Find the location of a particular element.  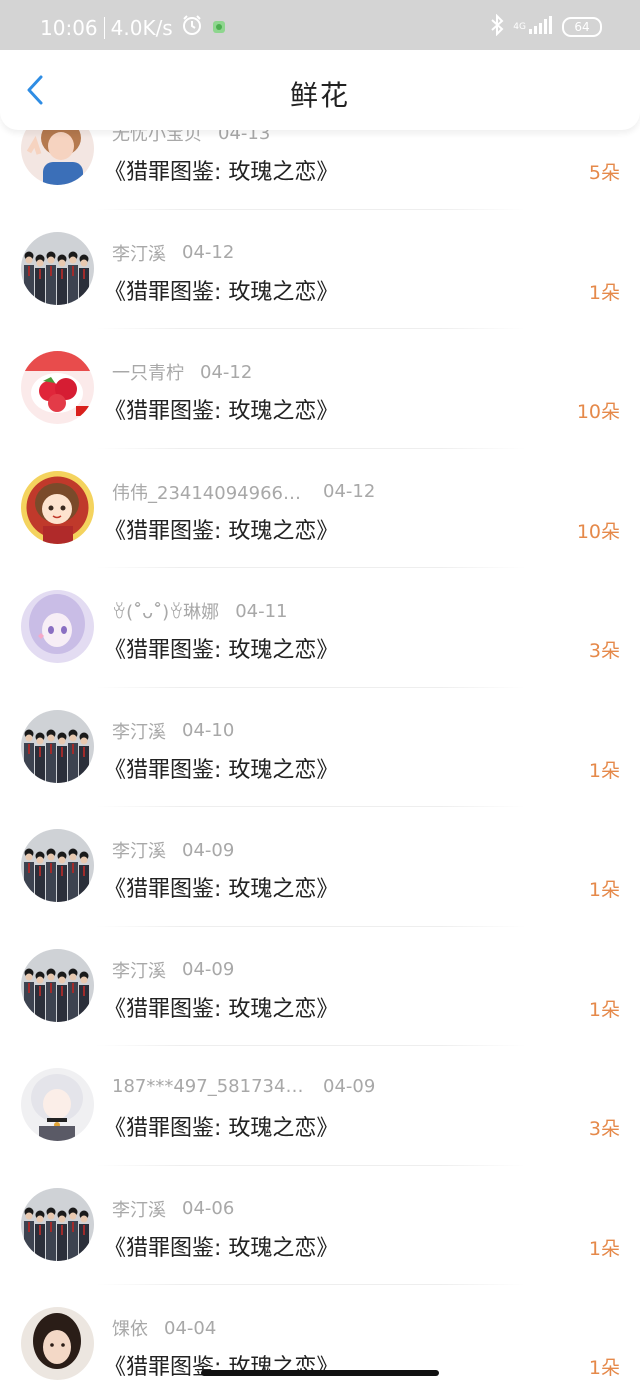

anime-girl-avatar is located at coordinates (57, 626).